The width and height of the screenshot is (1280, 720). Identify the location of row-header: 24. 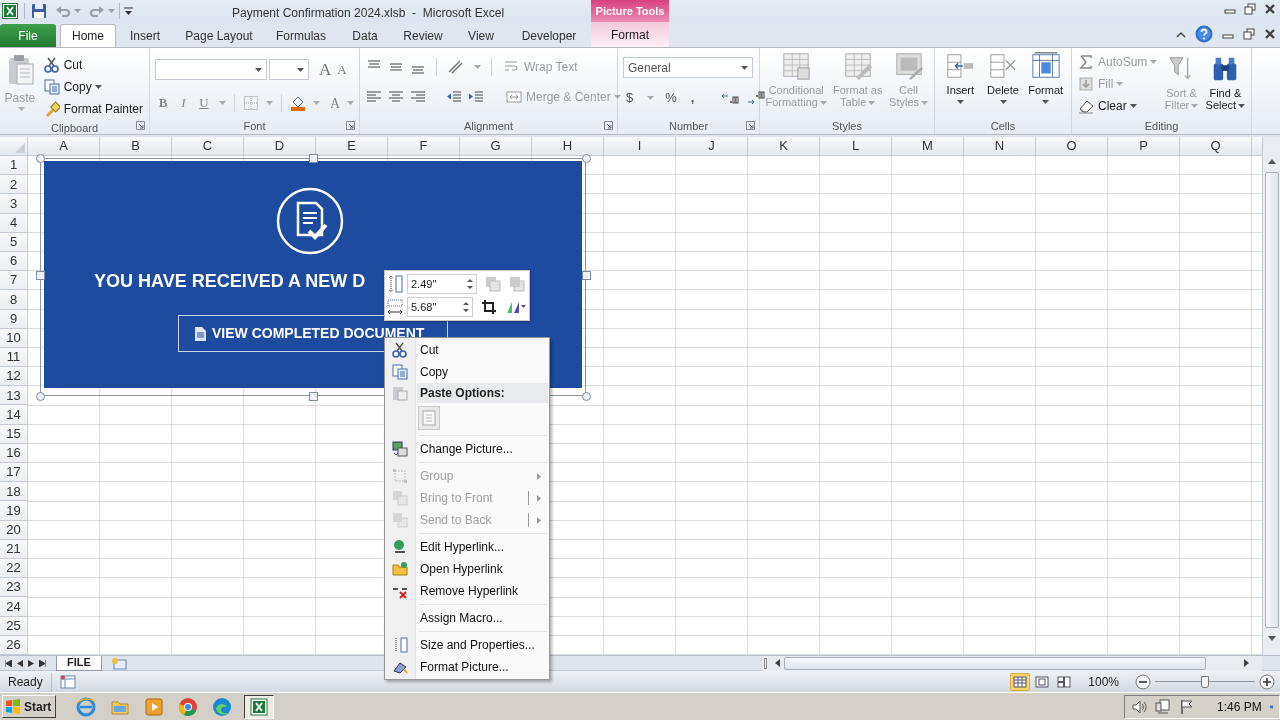
(14, 607).